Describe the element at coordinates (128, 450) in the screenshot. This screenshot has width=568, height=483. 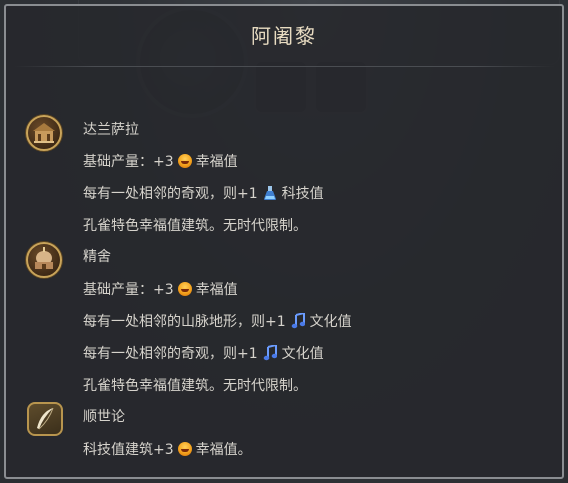
I see `line-text: 科技值建筑+3` at that location.